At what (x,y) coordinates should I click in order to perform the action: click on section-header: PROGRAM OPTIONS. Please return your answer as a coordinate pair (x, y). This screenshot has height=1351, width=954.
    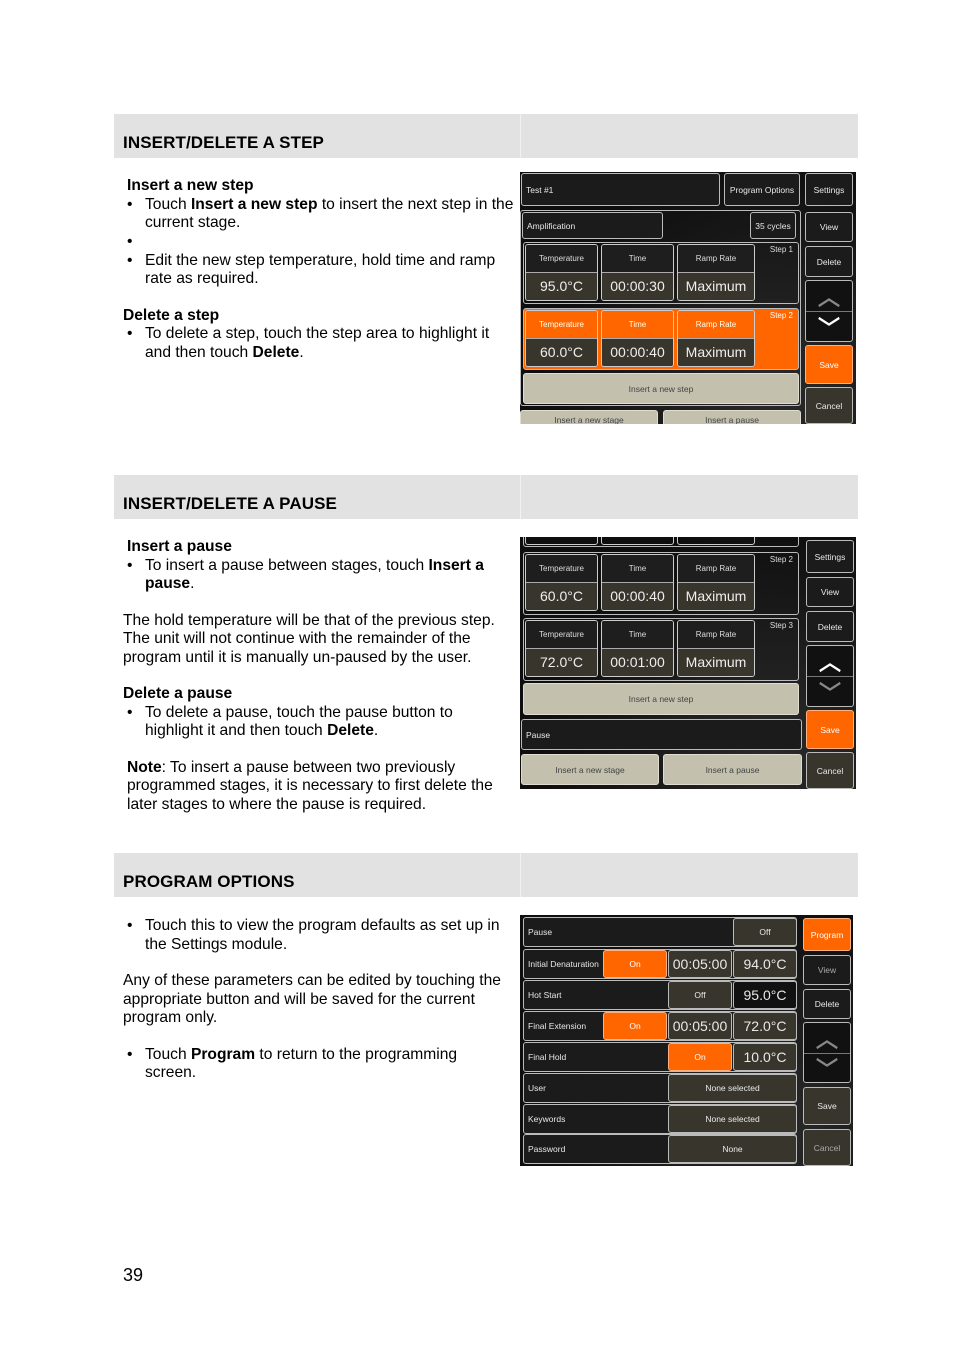
    Looking at the image, I should click on (486, 875).